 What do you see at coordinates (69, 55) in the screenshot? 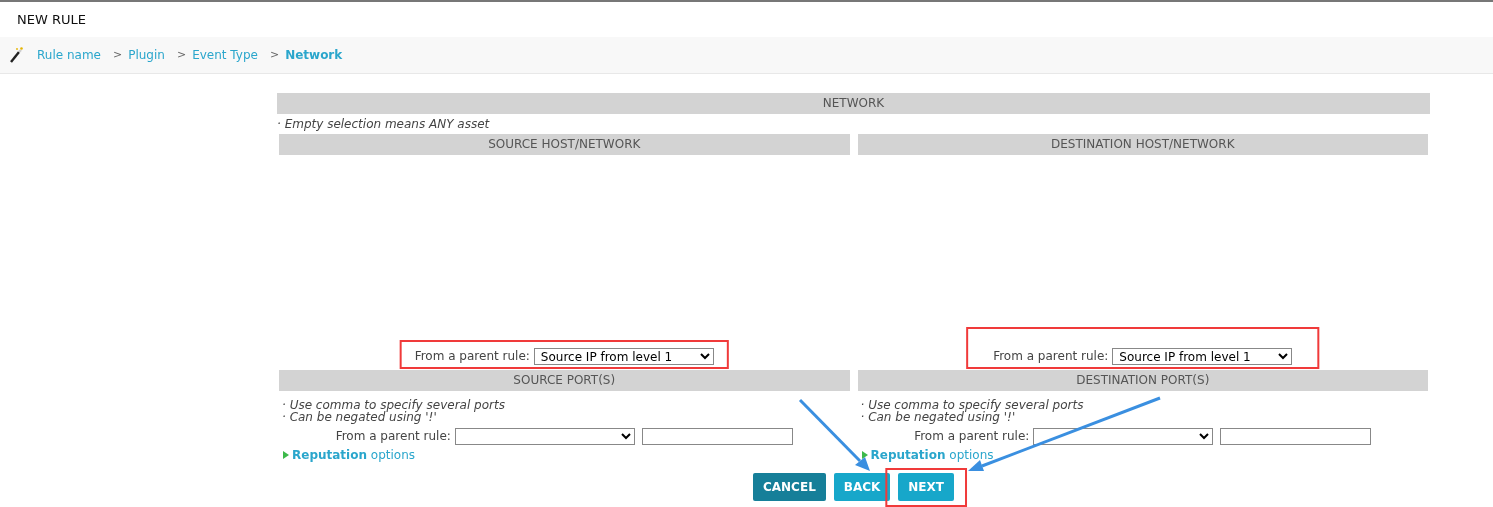
I see `breadcrumb-link: Rule name` at bounding box center [69, 55].